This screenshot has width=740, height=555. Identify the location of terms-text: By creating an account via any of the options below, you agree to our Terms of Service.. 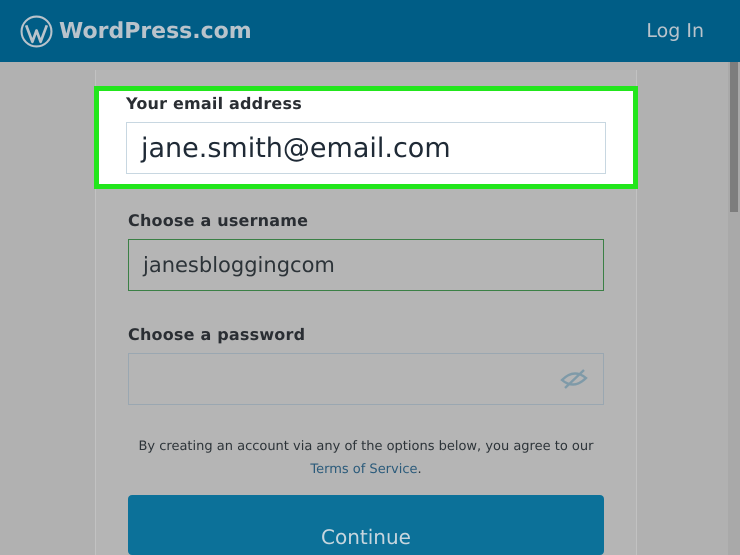
(366, 458).